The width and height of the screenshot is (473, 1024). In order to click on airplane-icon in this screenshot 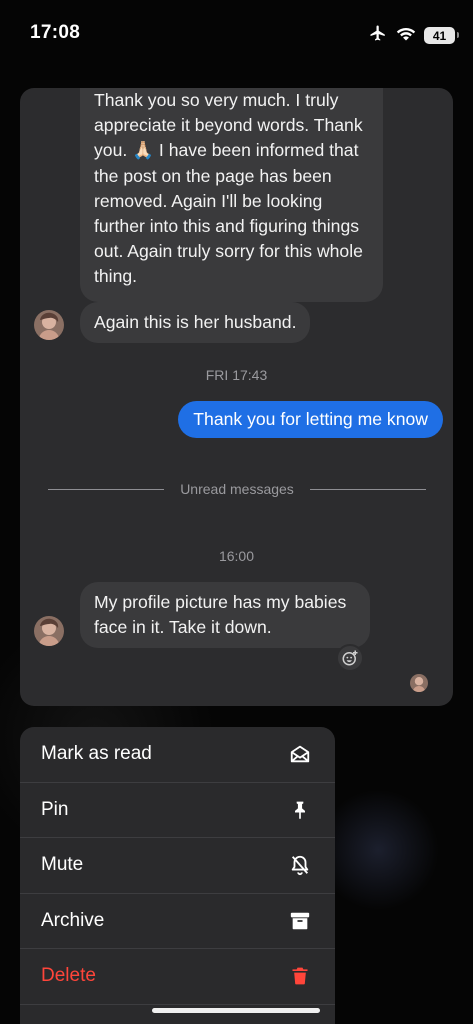, I will do `click(378, 35)`.